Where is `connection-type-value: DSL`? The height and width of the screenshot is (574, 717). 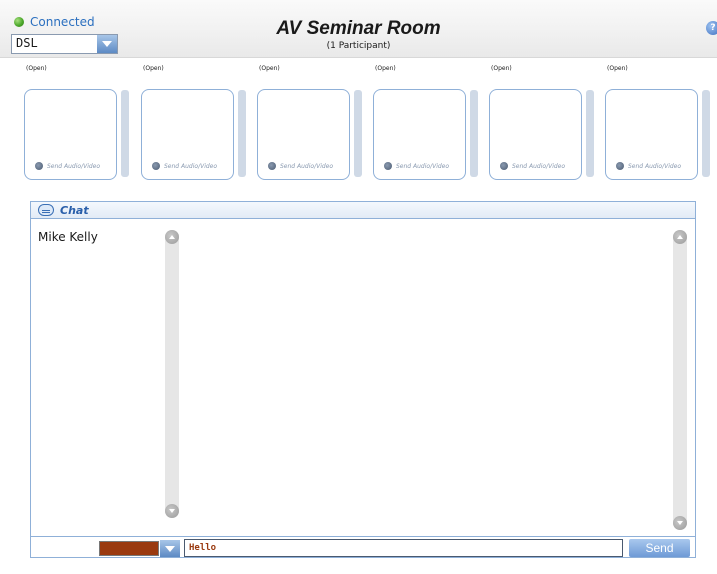
connection-type-value: DSL is located at coordinates (27, 43).